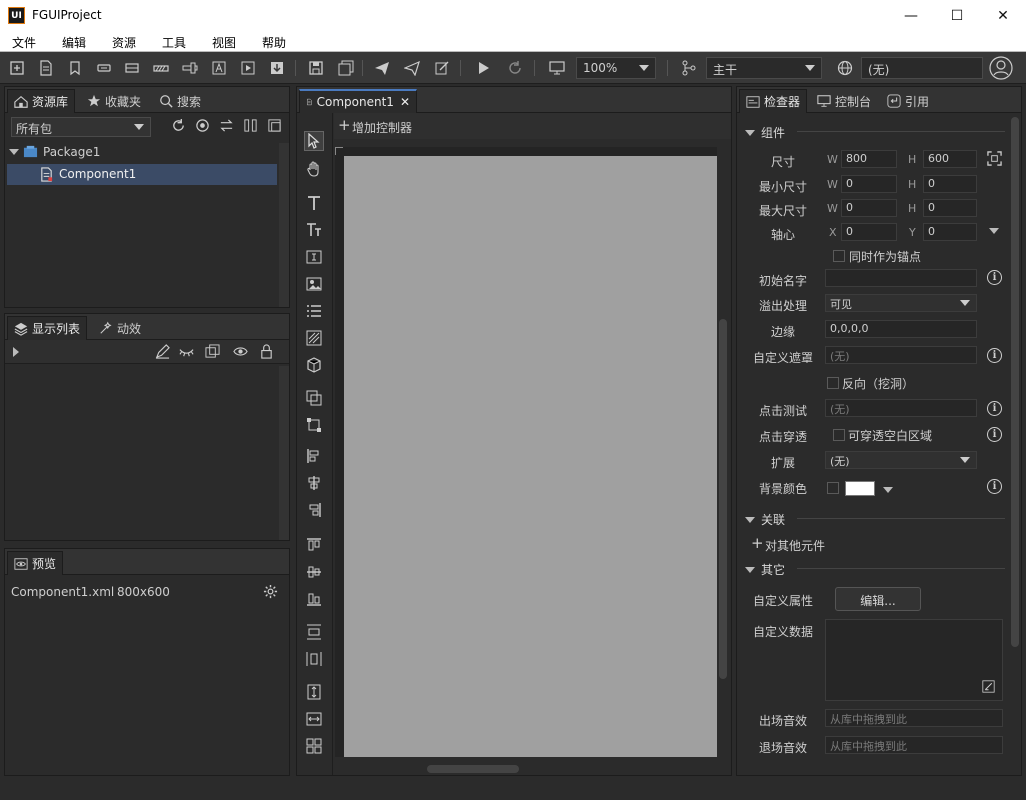 The width and height of the screenshot is (1026, 800). What do you see at coordinates (764, 68) in the screenshot?
I see `branch-select: 主干` at bounding box center [764, 68].